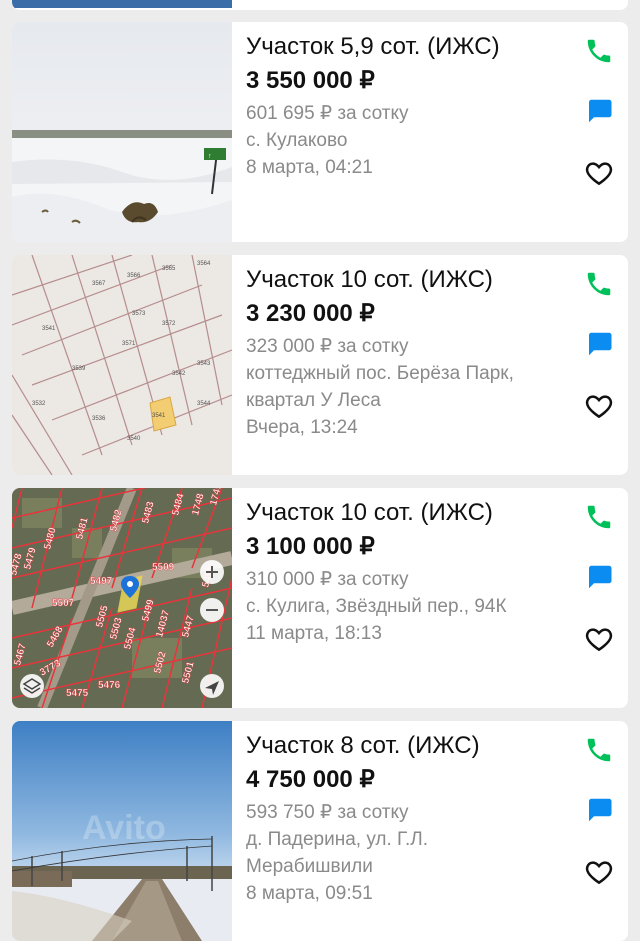 This screenshot has height=941, width=640. What do you see at coordinates (39, 404) in the screenshot?
I see `plot-number: 3532` at bounding box center [39, 404].